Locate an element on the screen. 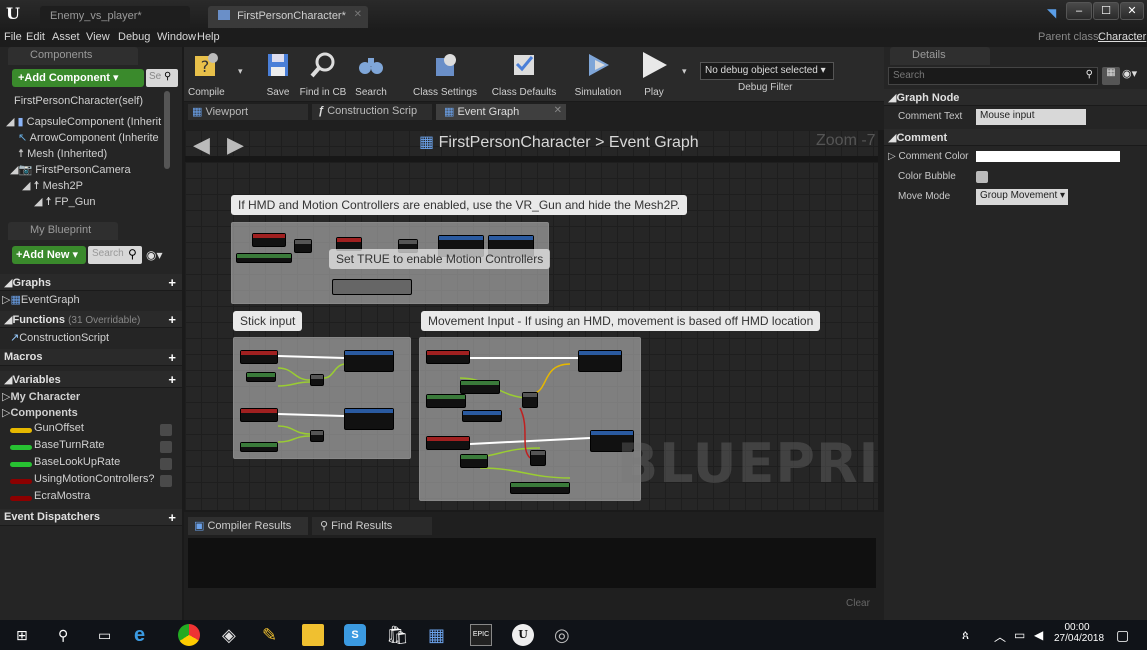  blender-icon: ◎ is located at coordinates (565, 635).